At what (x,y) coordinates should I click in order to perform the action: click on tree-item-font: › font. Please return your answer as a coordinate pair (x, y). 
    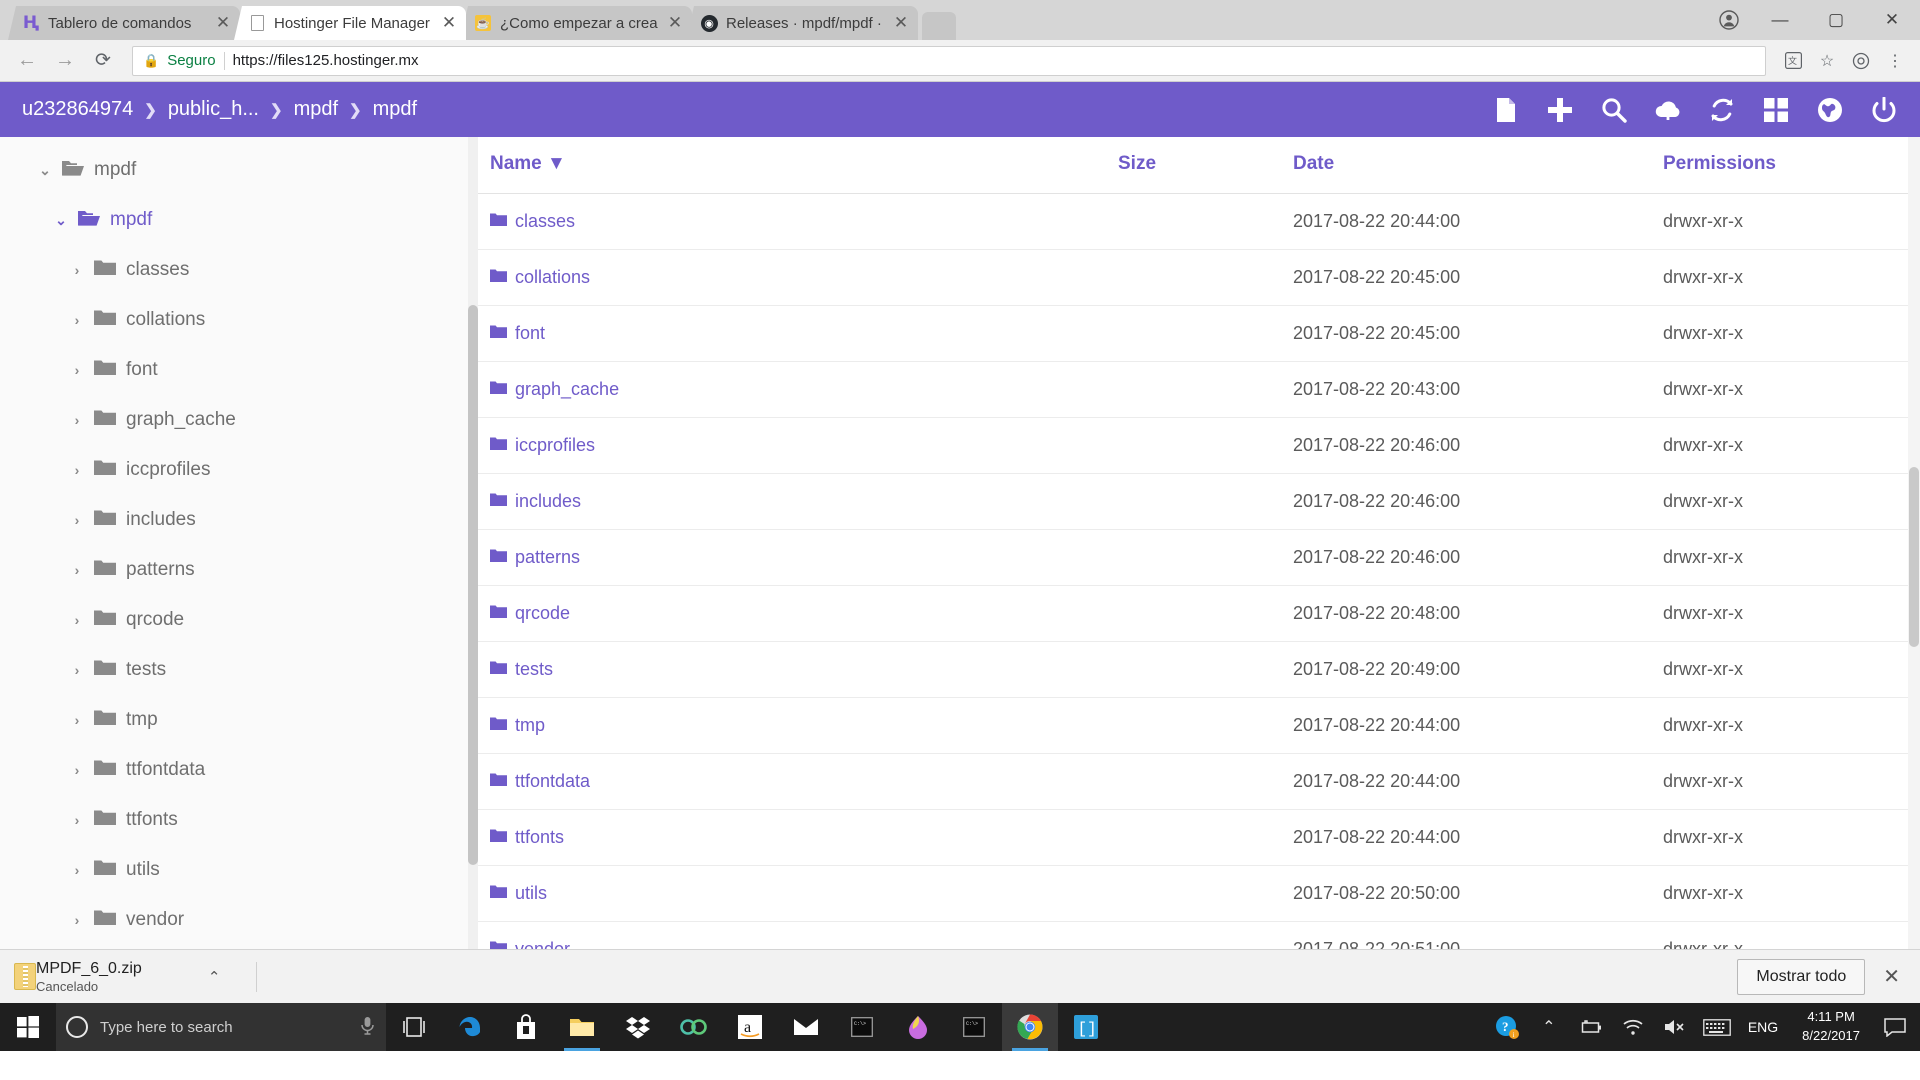
    Looking at the image, I should click on (239, 370).